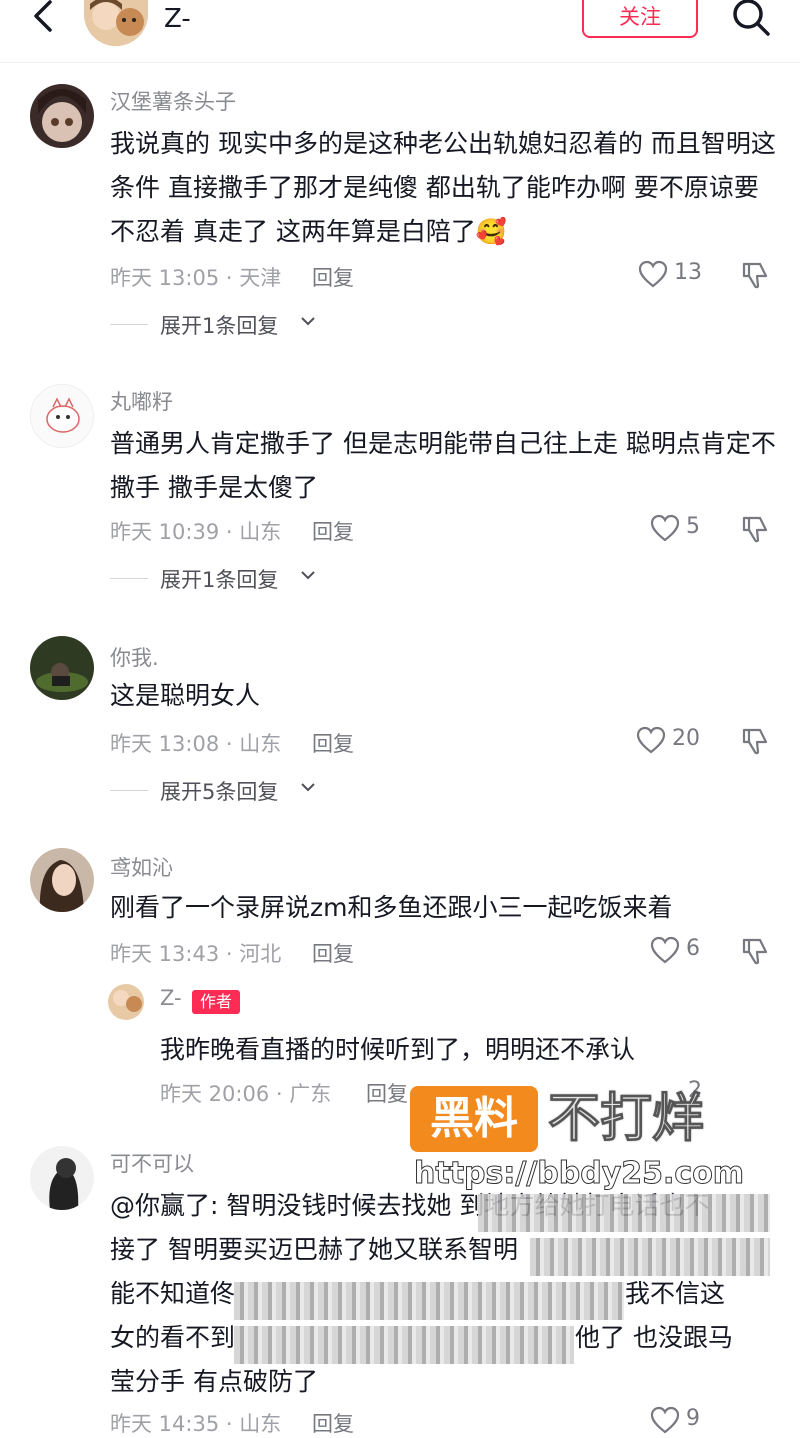 The height and width of the screenshot is (1438, 800). Describe the element at coordinates (196, 532) in the screenshot. I see `comment-meta: 昨天 10:39 · 山东` at that location.